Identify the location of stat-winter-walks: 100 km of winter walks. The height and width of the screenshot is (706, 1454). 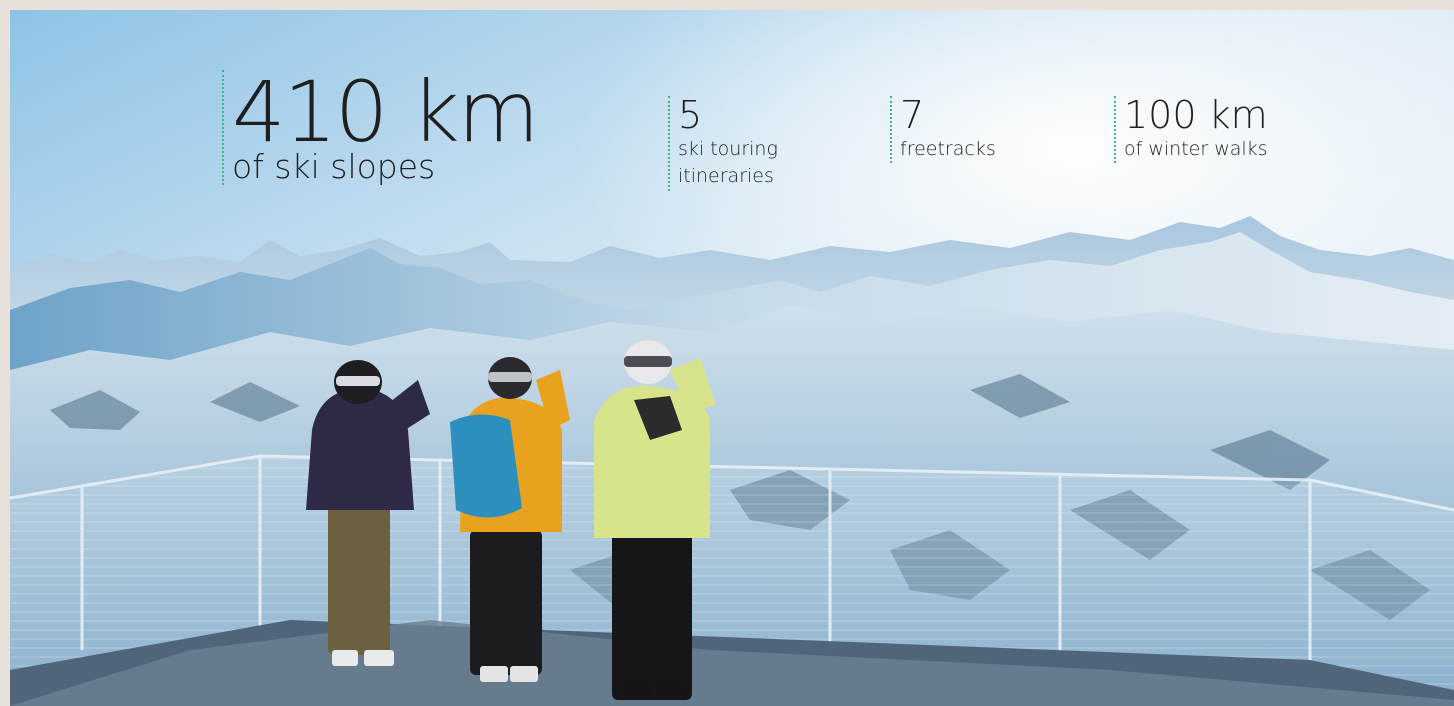
(1191, 128).